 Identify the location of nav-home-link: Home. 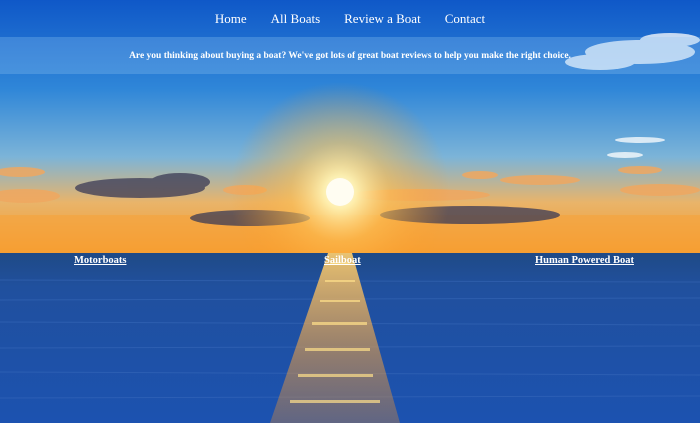
(231, 19).